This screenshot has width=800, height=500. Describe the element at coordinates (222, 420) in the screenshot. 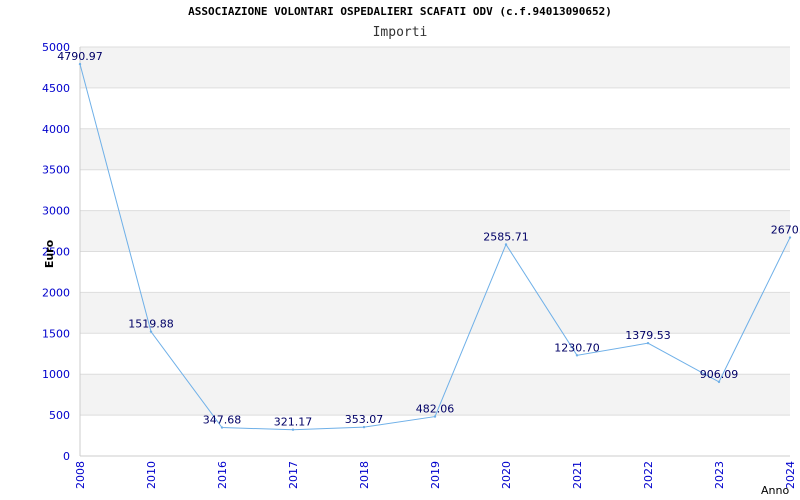

I see `data-label: 347.68` at that location.